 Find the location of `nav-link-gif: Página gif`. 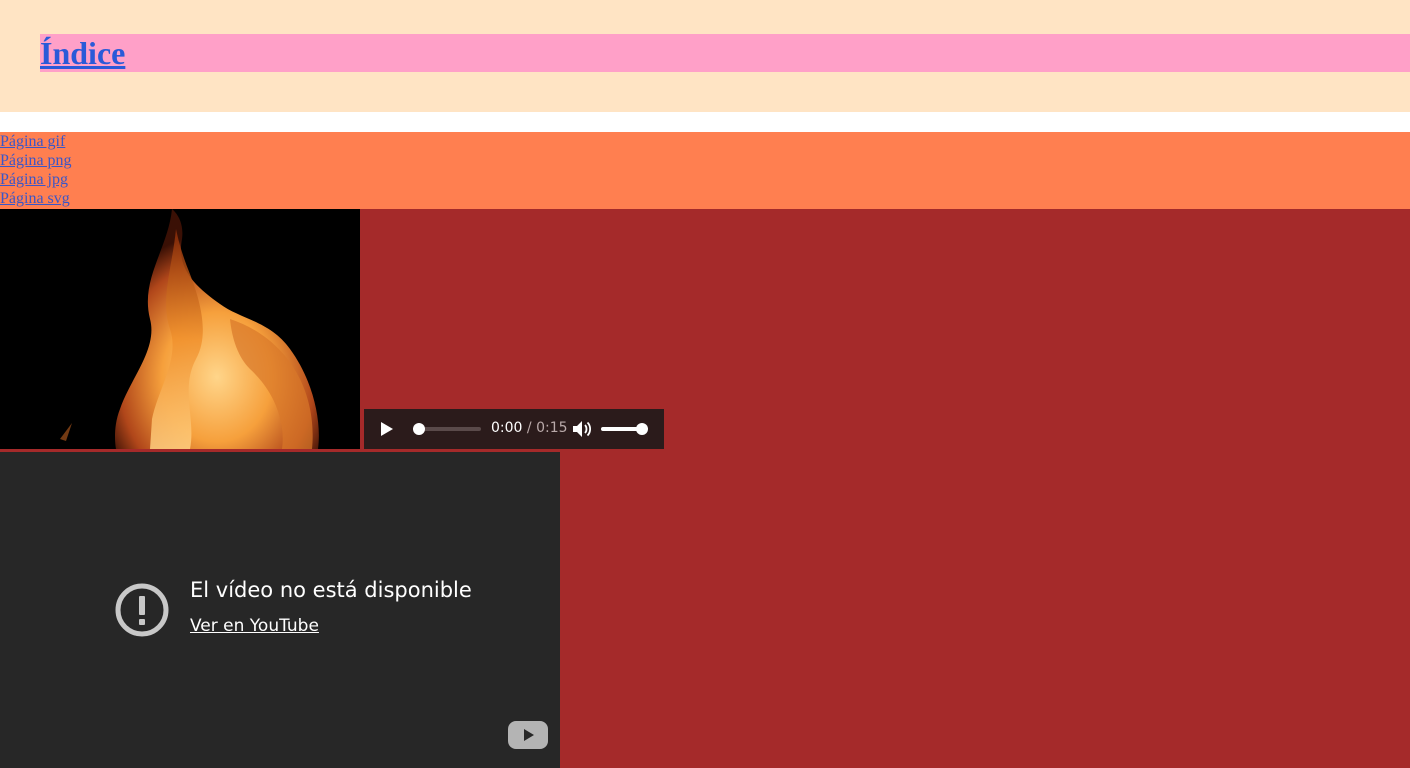

nav-link-gif: Página gif is located at coordinates (705, 141).